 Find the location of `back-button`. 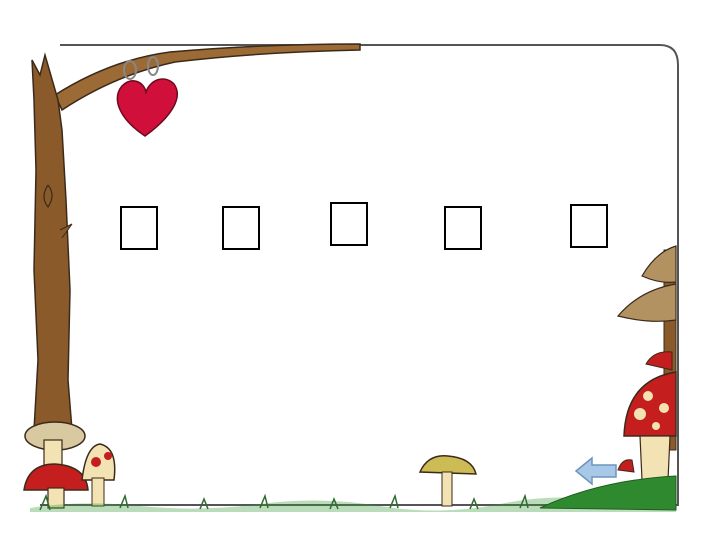

back-button is located at coordinates (596, 471).